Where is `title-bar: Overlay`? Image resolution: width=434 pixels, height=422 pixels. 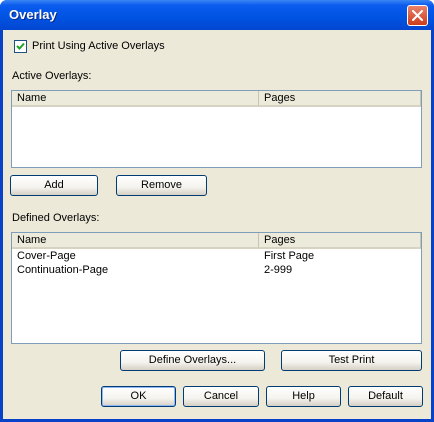
title-bar: Overlay is located at coordinates (217, 15).